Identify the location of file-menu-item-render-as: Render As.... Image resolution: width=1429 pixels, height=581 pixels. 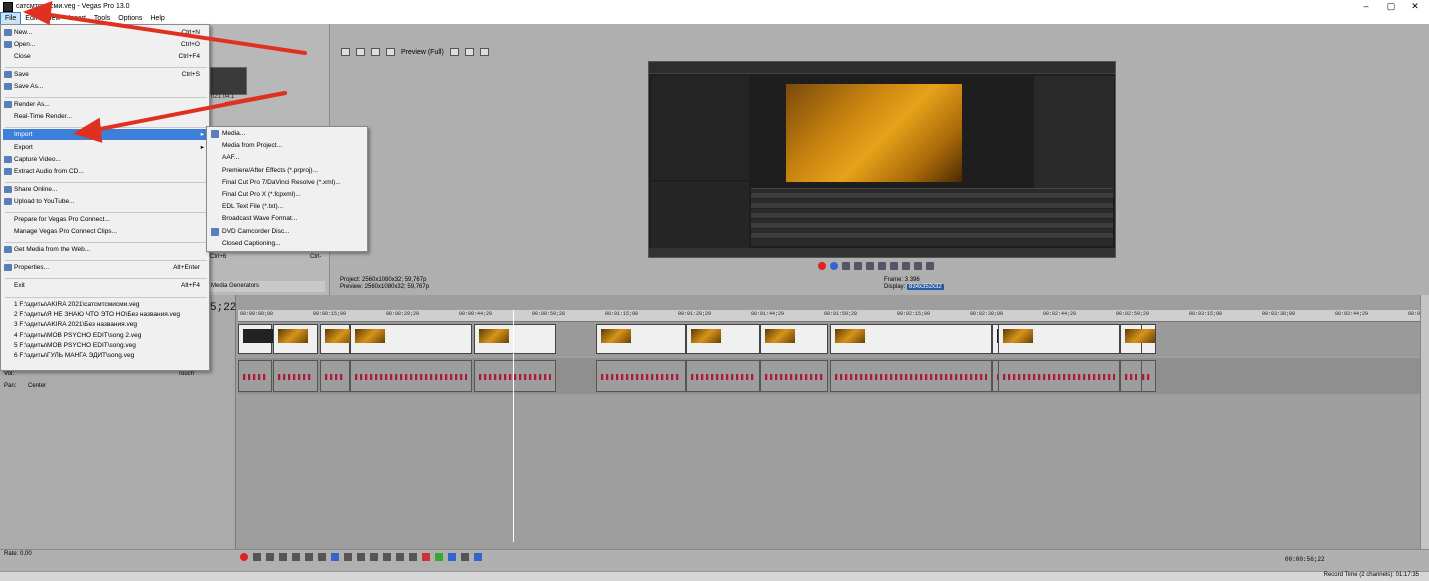
(105, 104).